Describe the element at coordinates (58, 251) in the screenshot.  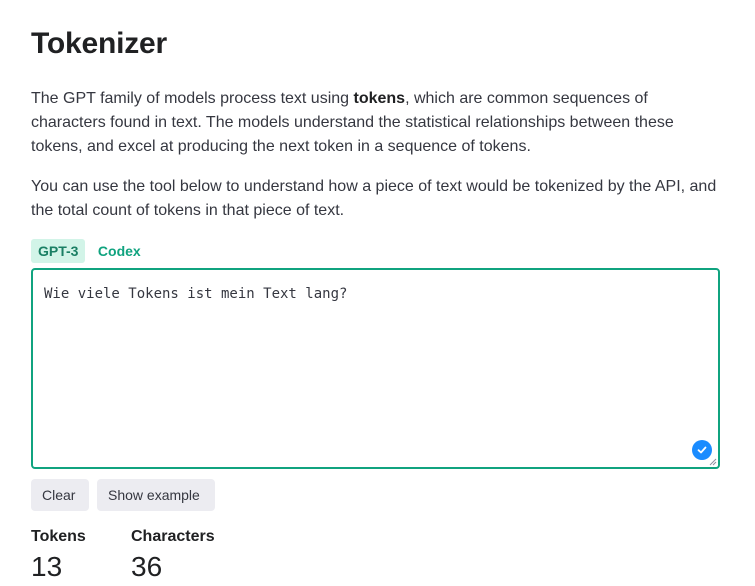
I see `tab-gpt-3: GPT-3` at that location.